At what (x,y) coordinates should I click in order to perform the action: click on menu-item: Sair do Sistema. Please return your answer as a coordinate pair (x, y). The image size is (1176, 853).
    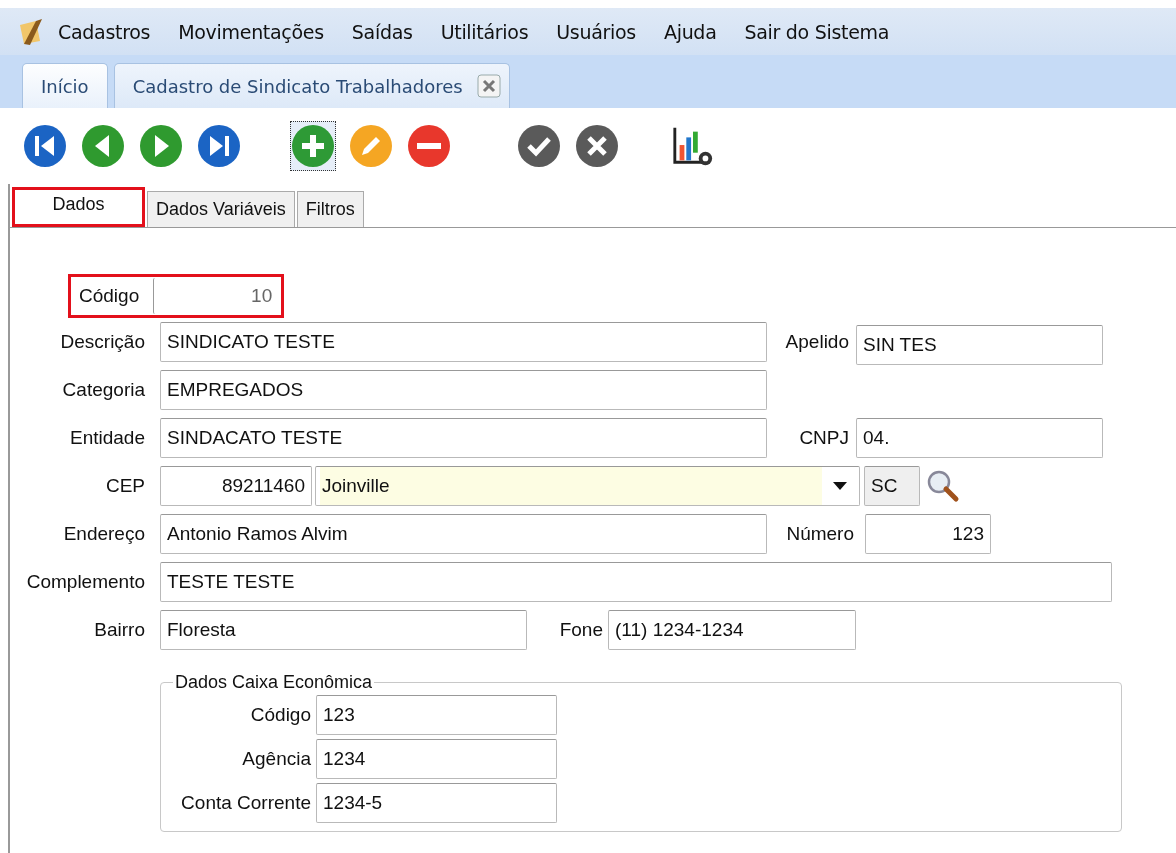
    Looking at the image, I should click on (817, 31).